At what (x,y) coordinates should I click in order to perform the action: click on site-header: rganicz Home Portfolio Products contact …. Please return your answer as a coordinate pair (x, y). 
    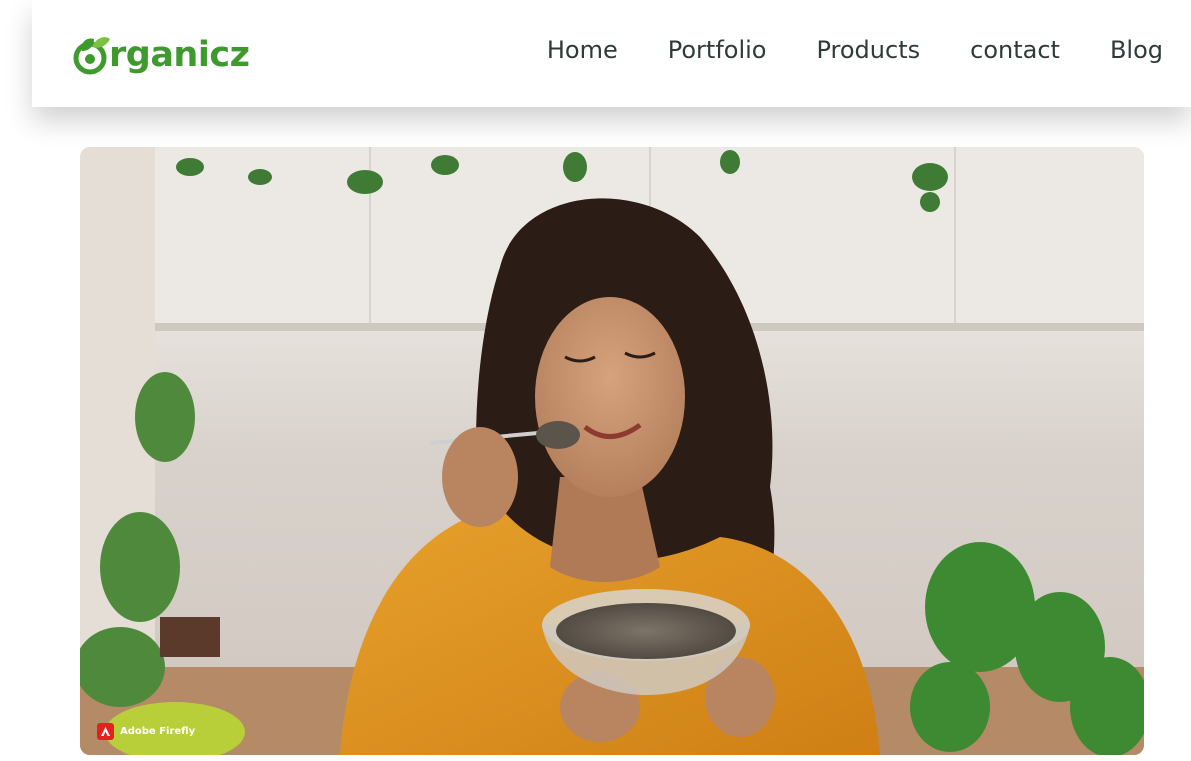
    Looking at the image, I should click on (611, 53).